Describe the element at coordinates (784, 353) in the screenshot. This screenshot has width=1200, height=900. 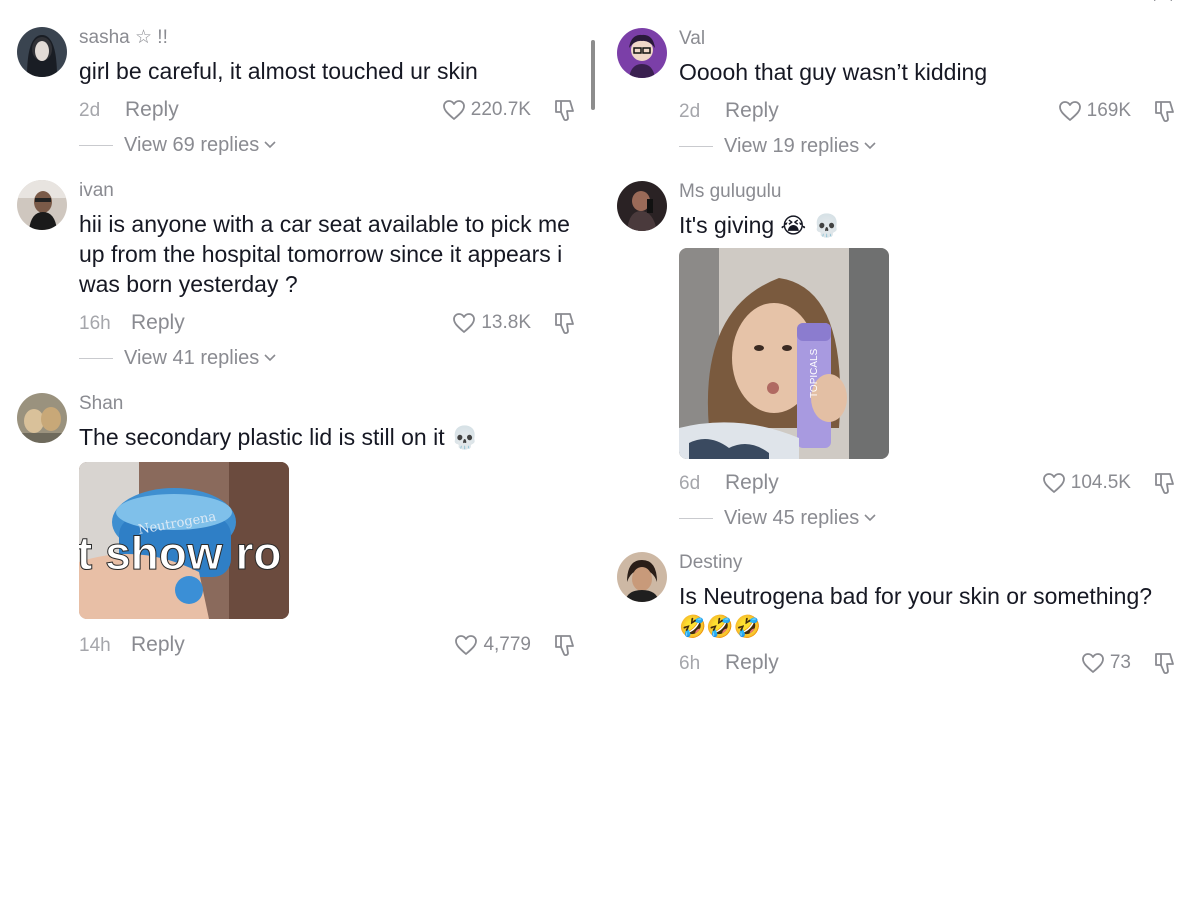
I see `comment-media-image: TOPICALS` at that location.